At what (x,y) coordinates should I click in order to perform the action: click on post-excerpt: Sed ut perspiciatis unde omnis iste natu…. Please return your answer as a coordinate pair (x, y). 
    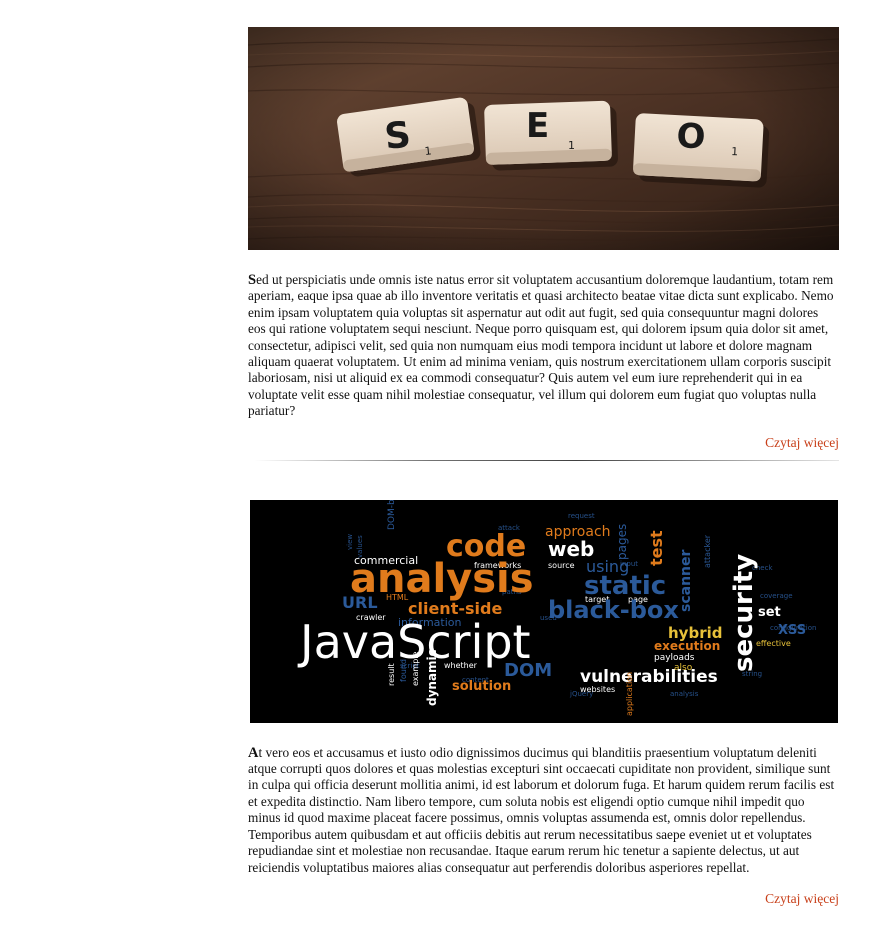
    Looking at the image, I should click on (543, 346).